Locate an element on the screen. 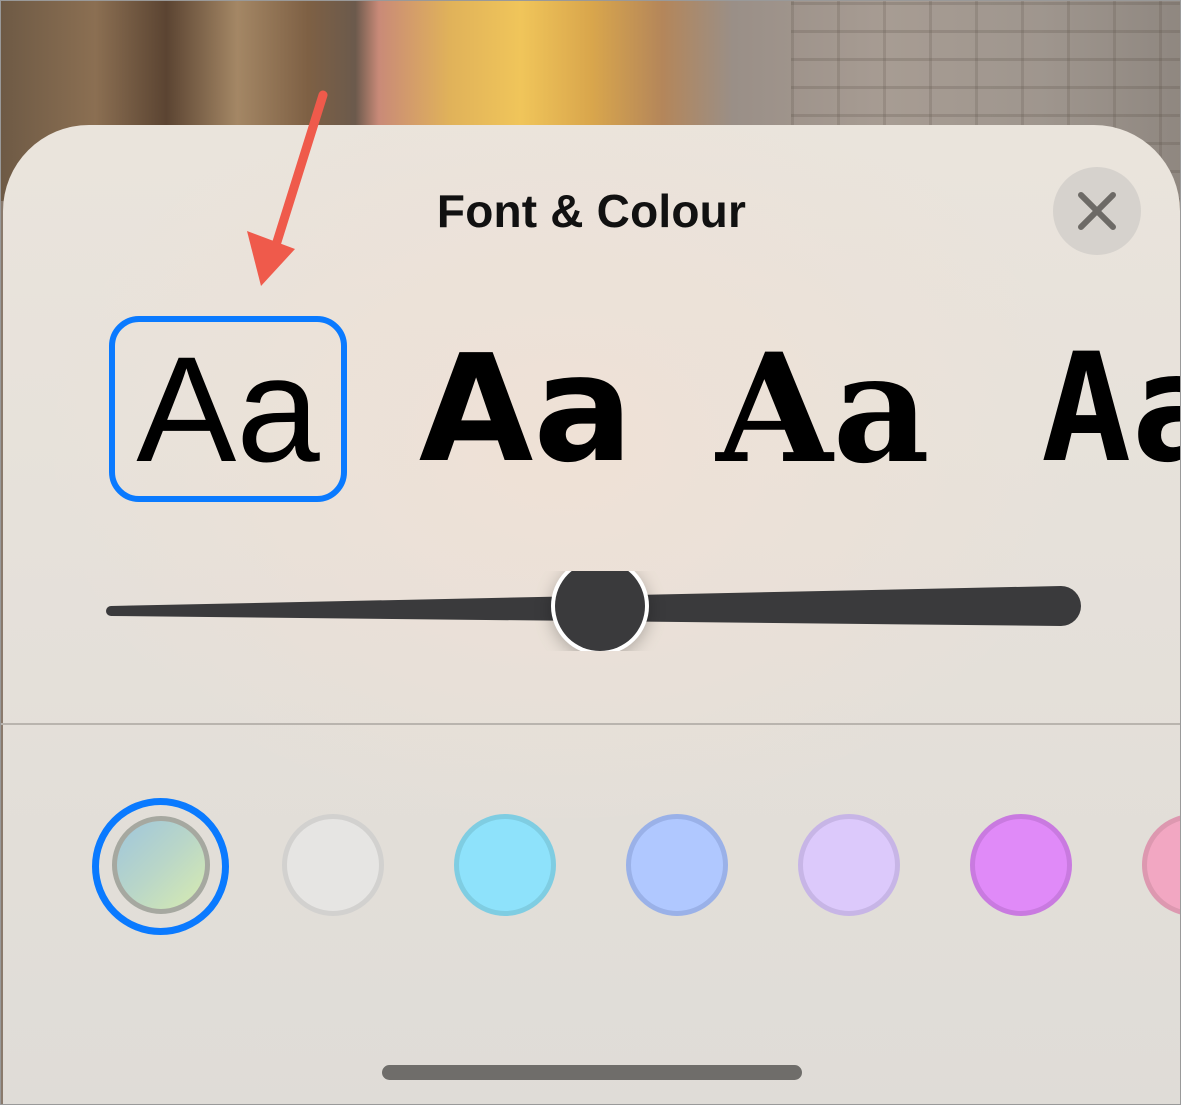 The image size is (1181, 1105). close-button is located at coordinates (1097, 211).